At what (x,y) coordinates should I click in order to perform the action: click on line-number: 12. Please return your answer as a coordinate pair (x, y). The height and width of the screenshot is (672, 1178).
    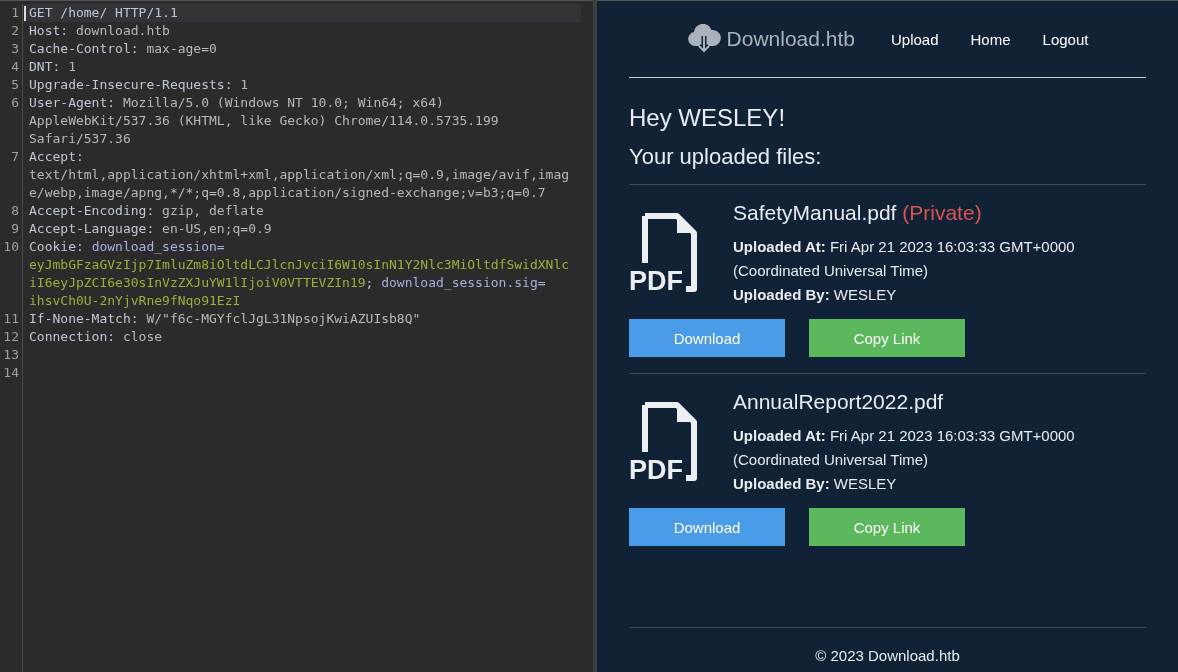
    Looking at the image, I should click on (11, 336).